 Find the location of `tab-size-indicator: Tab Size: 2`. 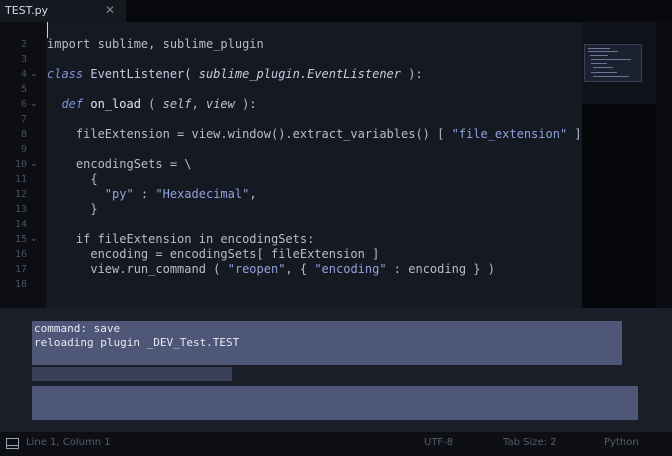

tab-size-indicator: Tab Size: 2 is located at coordinates (530, 442).